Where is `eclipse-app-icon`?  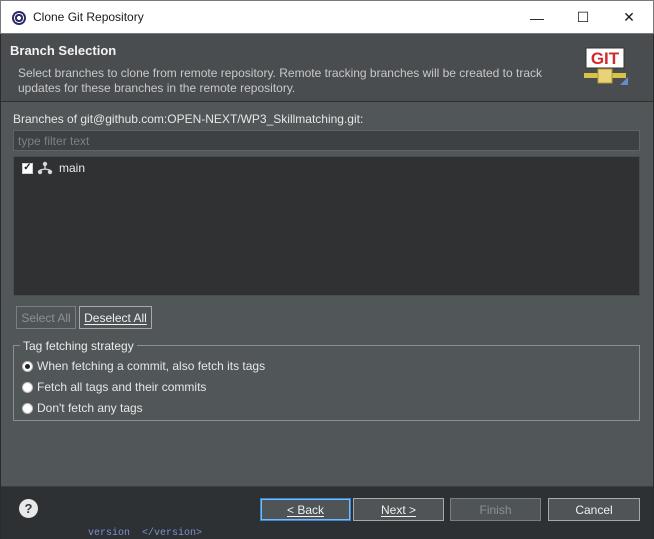
eclipse-app-icon is located at coordinates (19, 18).